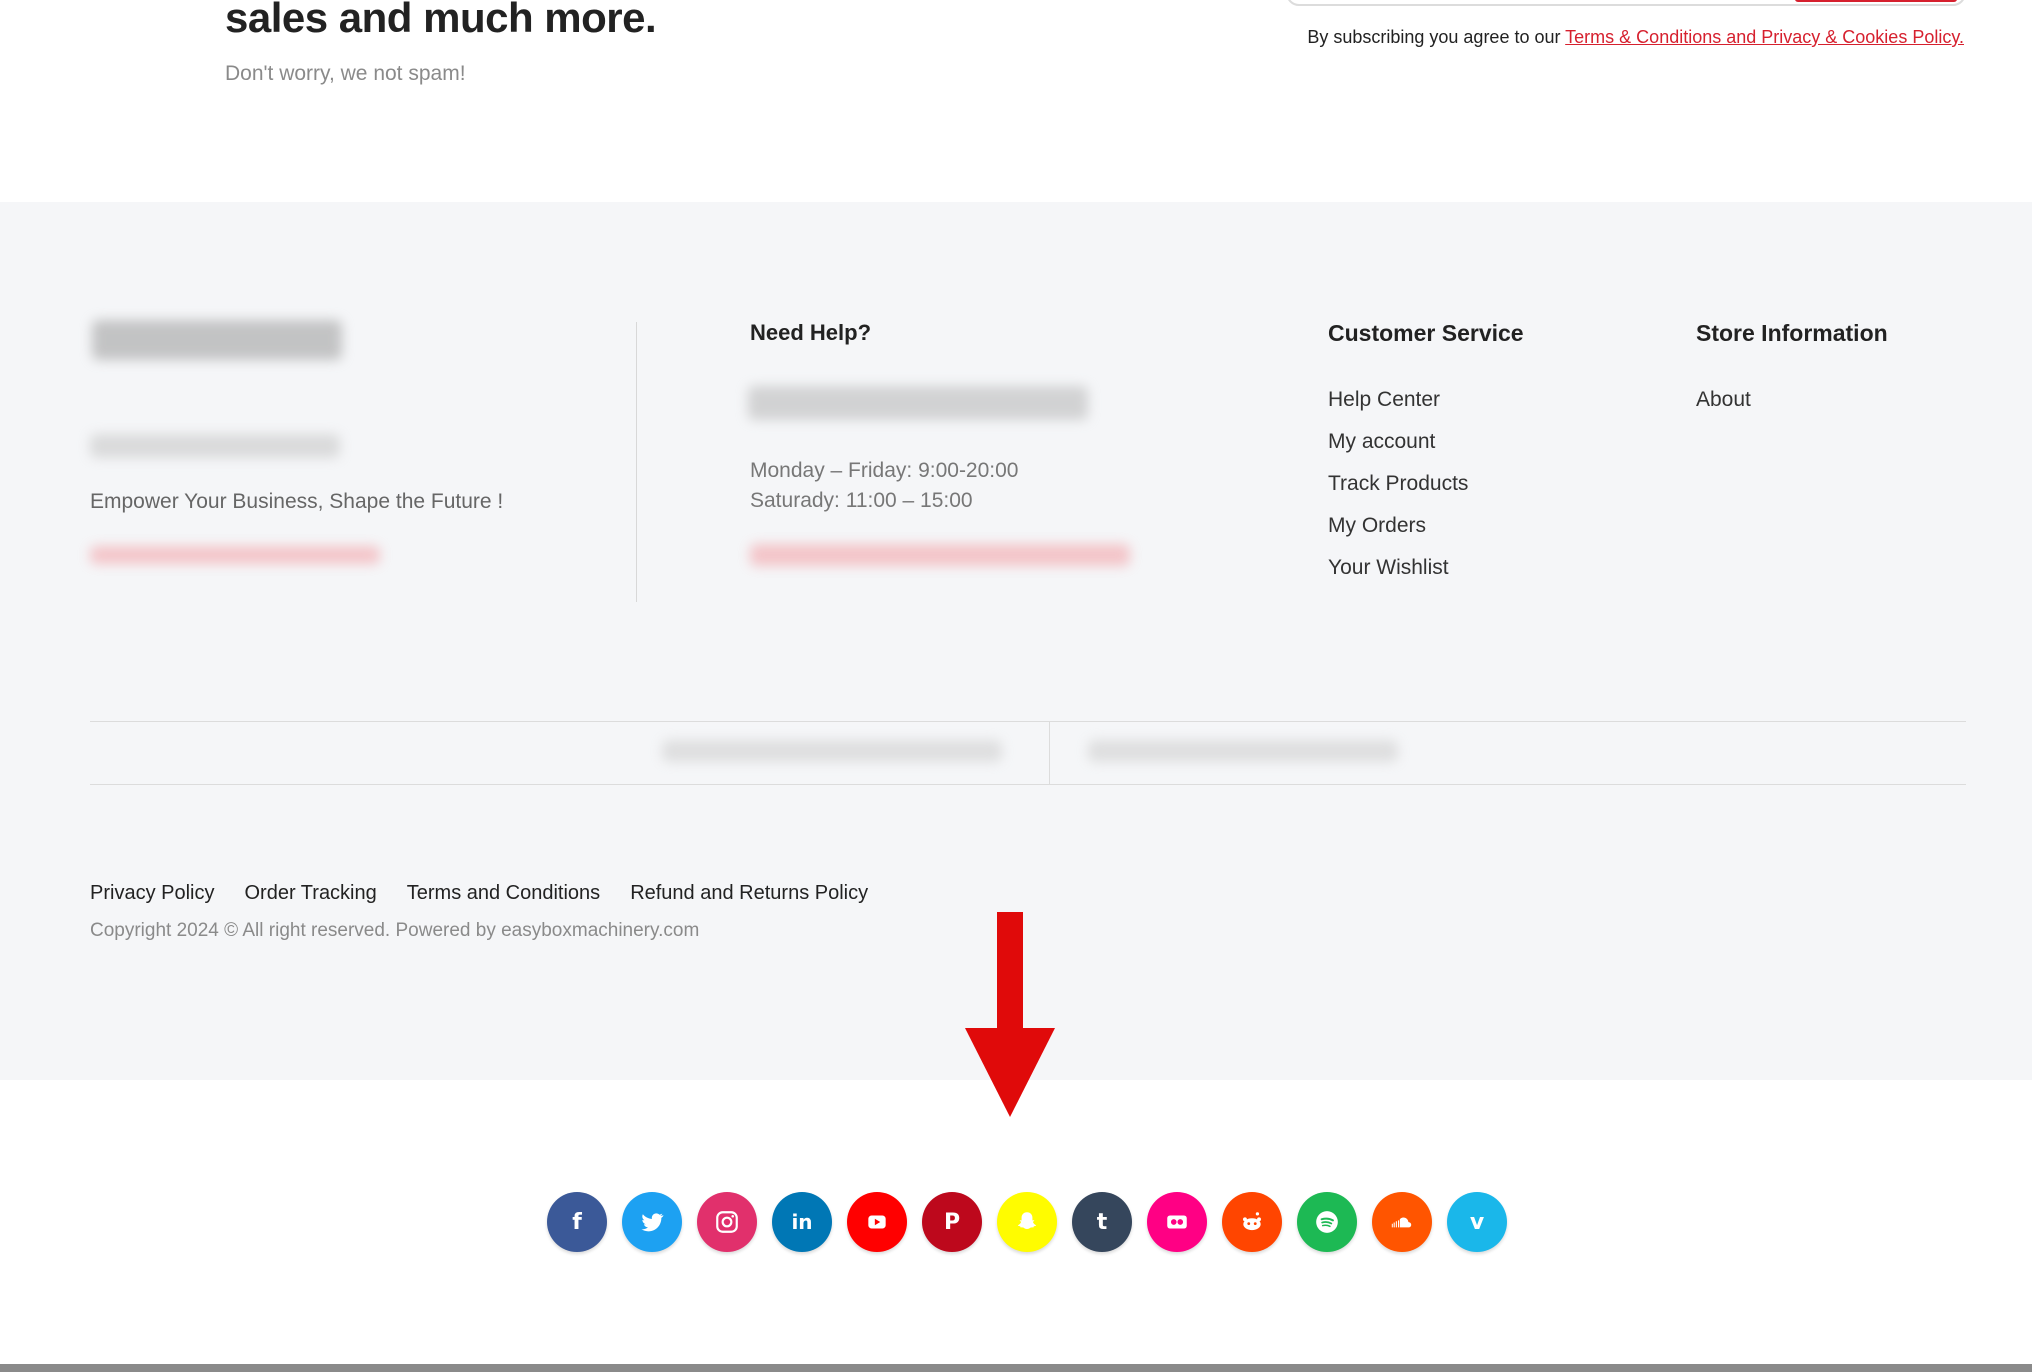  I want to click on vimeo-icon-glyph: v, so click(1477, 1222).